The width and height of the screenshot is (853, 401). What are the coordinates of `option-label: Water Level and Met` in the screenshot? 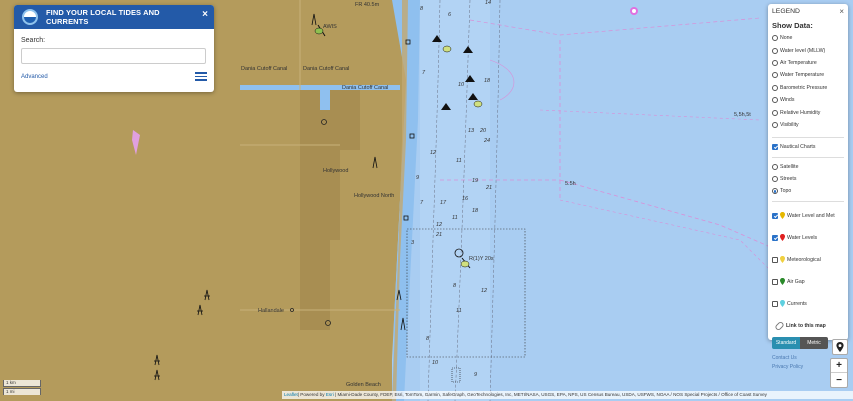 It's located at (811, 215).